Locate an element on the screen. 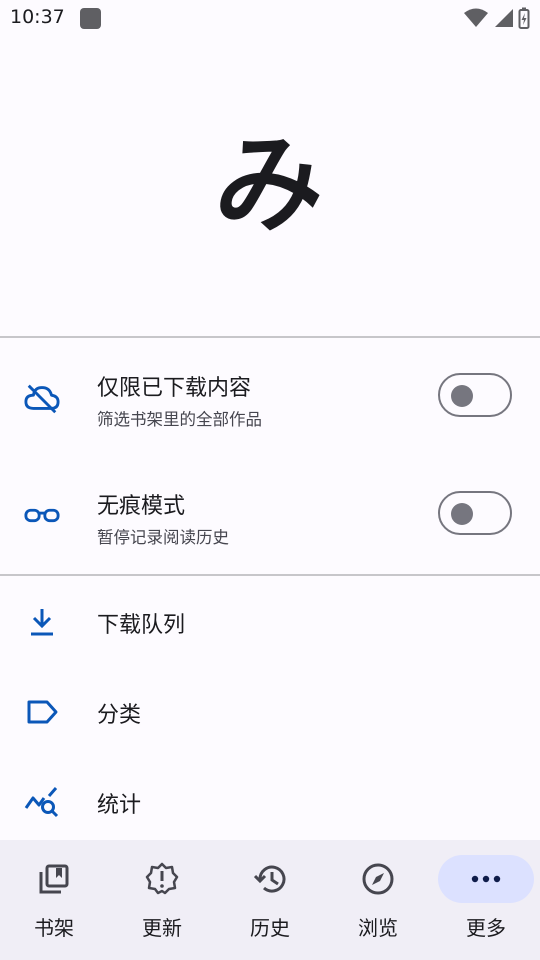 The width and height of the screenshot is (540, 960). label-icon is located at coordinates (42, 712).